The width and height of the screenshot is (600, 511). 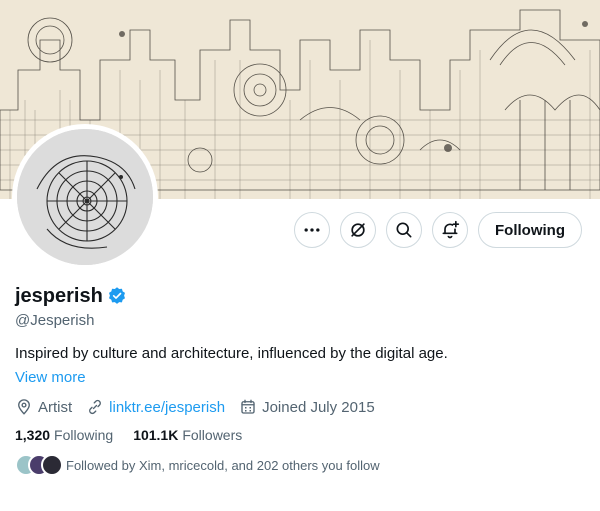 I want to click on website-item: linktr.ee/jesperish, so click(x=155, y=407).